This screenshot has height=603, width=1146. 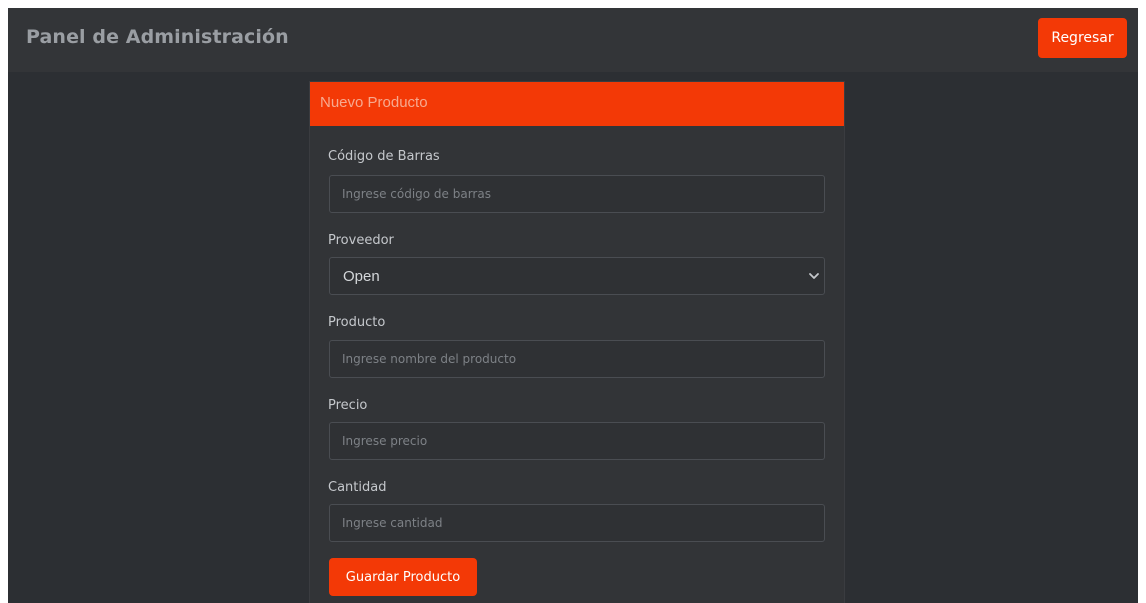 What do you see at coordinates (577, 104) in the screenshot?
I see `card-header: Nuevo Producto` at bounding box center [577, 104].